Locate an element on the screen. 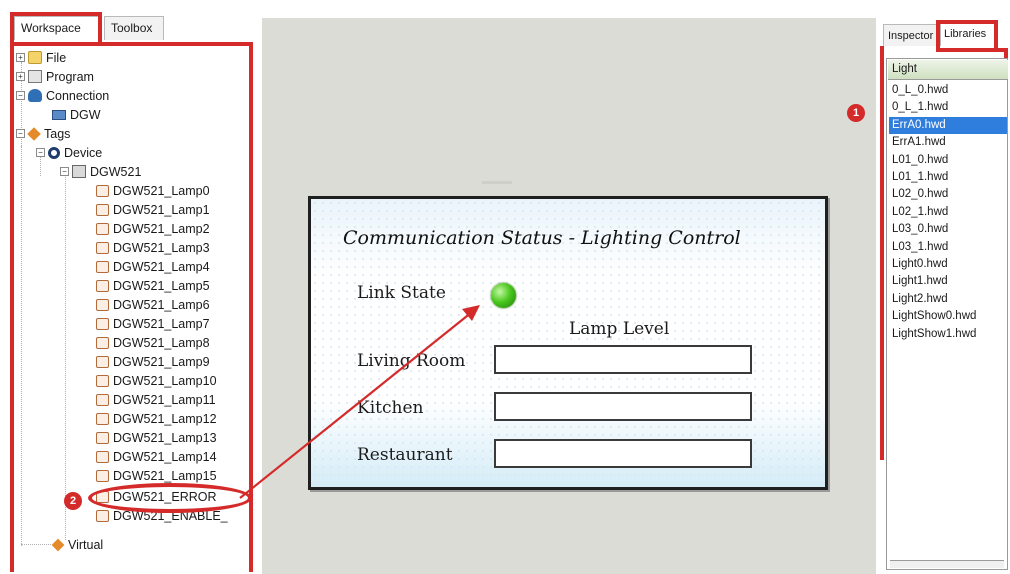 The width and height of the screenshot is (1010, 574). tree-item-dgw: DGW is located at coordinates (76, 114).